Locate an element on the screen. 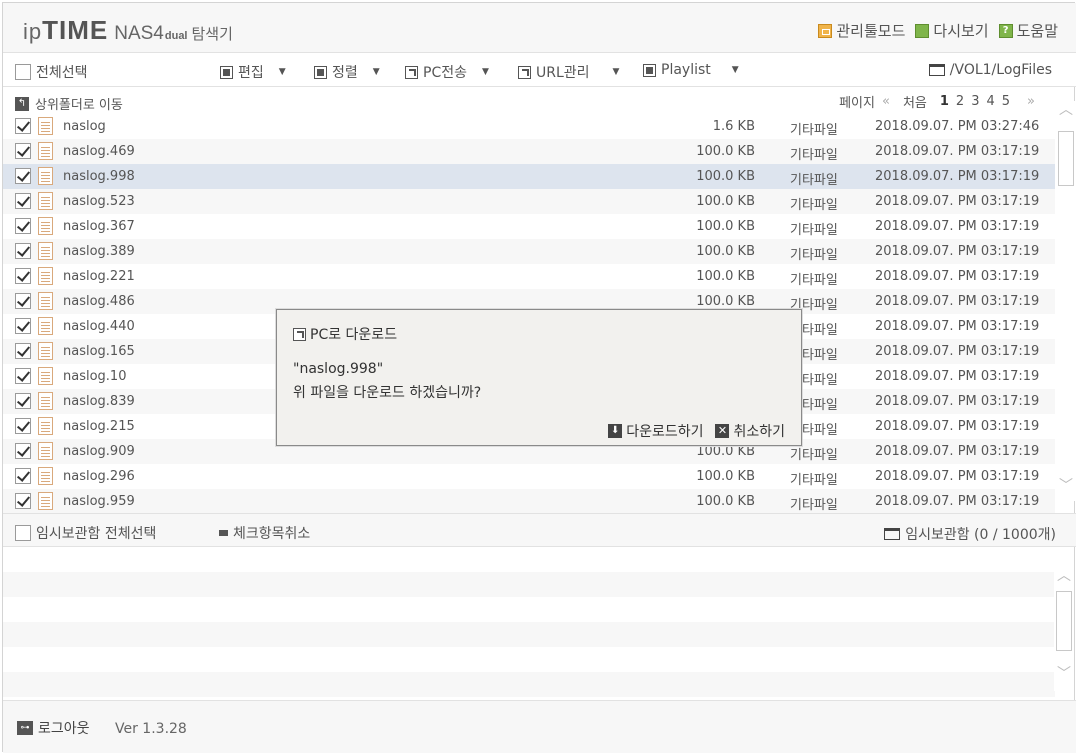  edit-menu: 편집 ▼ is located at coordinates (253, 72).